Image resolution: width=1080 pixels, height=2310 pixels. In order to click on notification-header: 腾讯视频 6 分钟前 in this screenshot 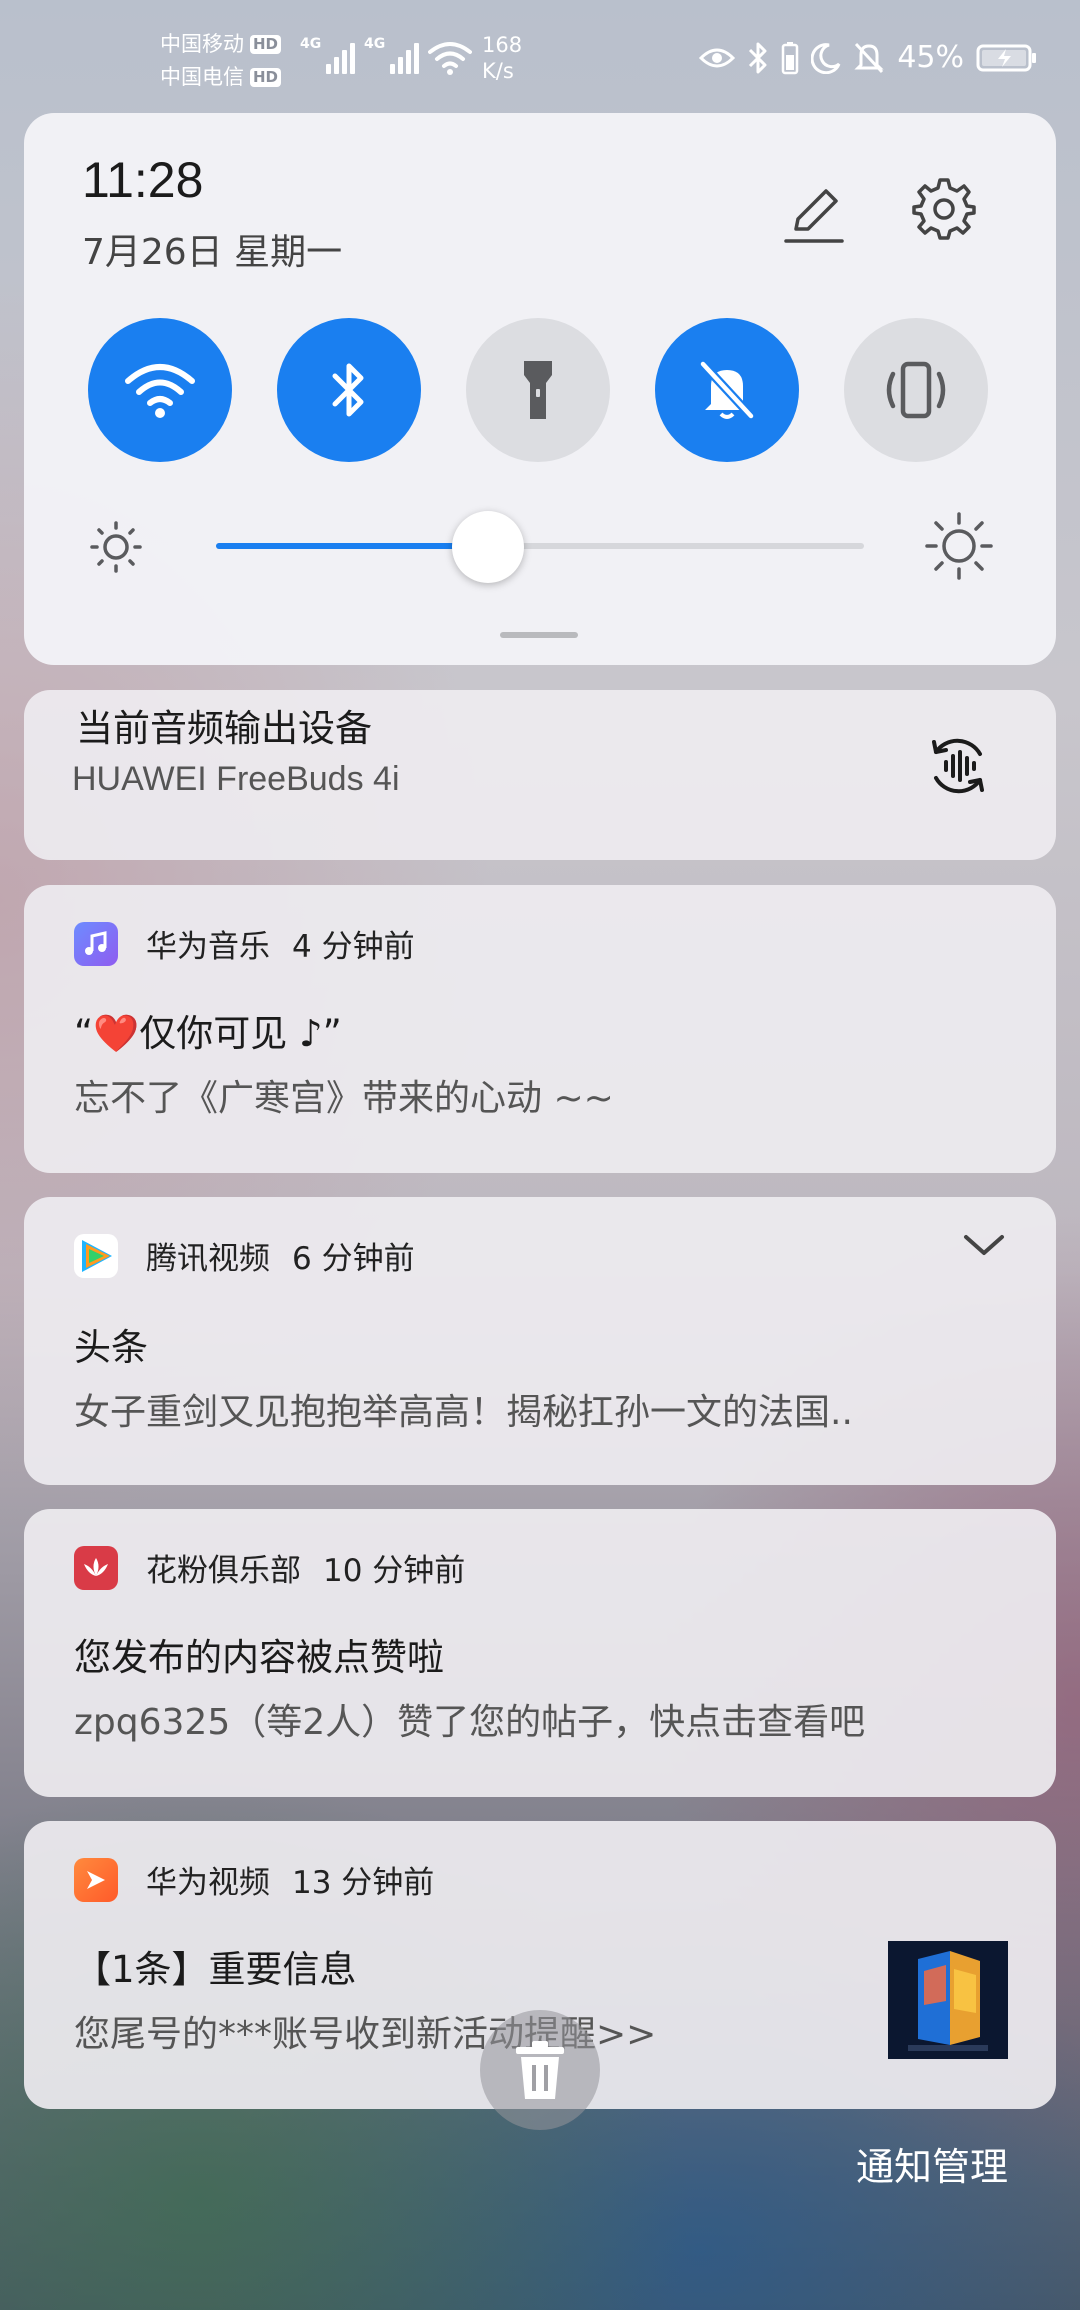, I will do `click(244, 1255)`.